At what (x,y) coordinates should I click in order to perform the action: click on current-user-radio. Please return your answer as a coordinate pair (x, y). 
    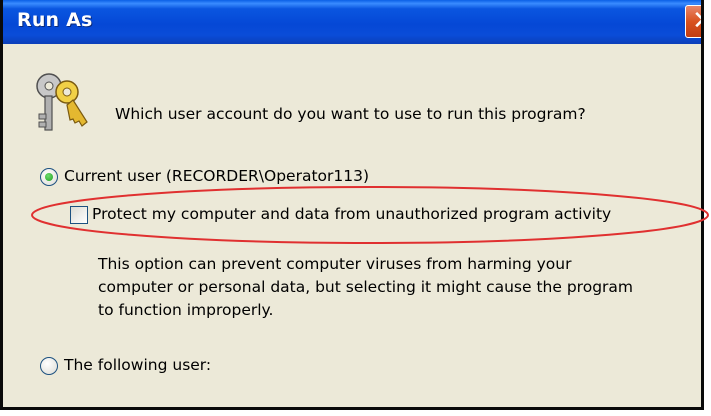
    Looking at the image, I should click on (49, 177).